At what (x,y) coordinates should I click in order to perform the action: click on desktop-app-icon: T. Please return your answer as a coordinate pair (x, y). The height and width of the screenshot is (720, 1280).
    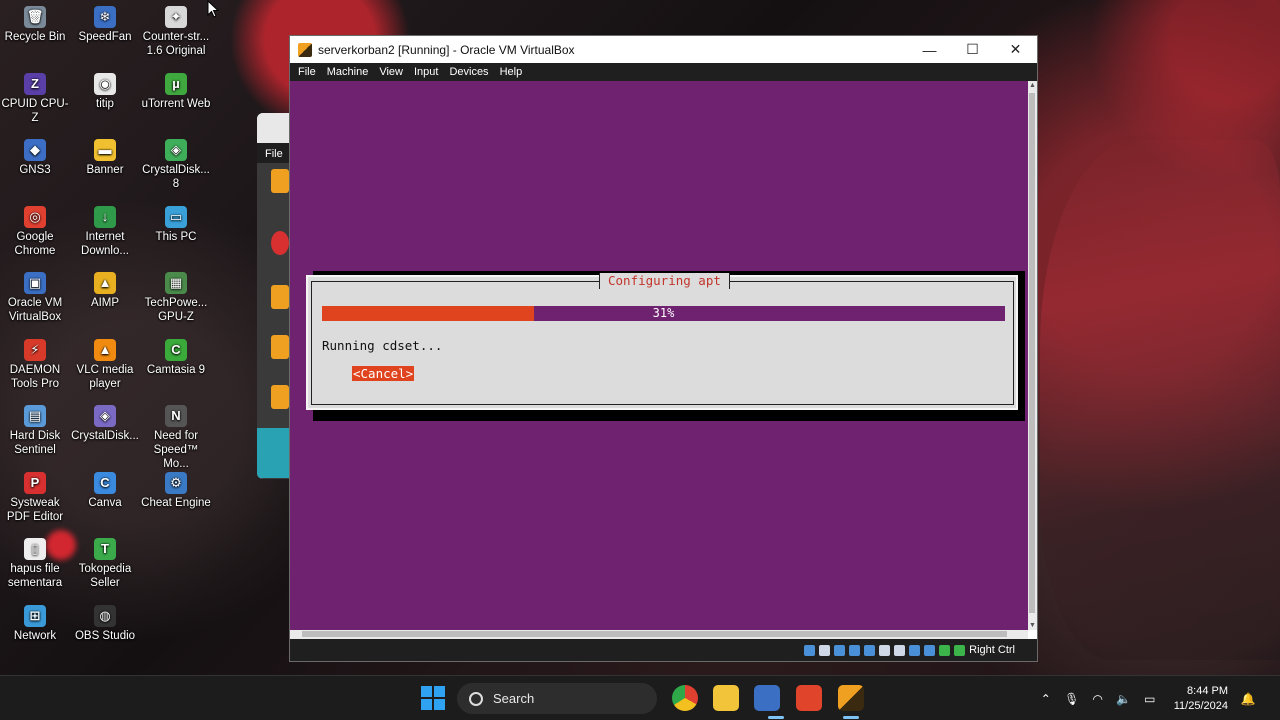
    Looking at the image, I should click on (105, 549).